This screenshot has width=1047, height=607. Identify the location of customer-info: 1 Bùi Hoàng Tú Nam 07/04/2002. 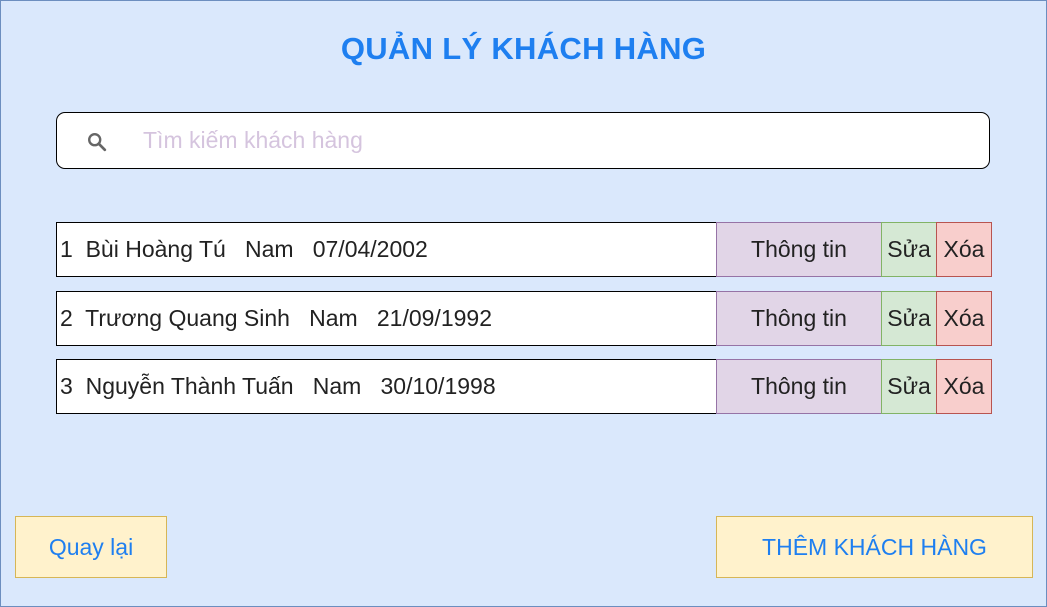
(386, 249).